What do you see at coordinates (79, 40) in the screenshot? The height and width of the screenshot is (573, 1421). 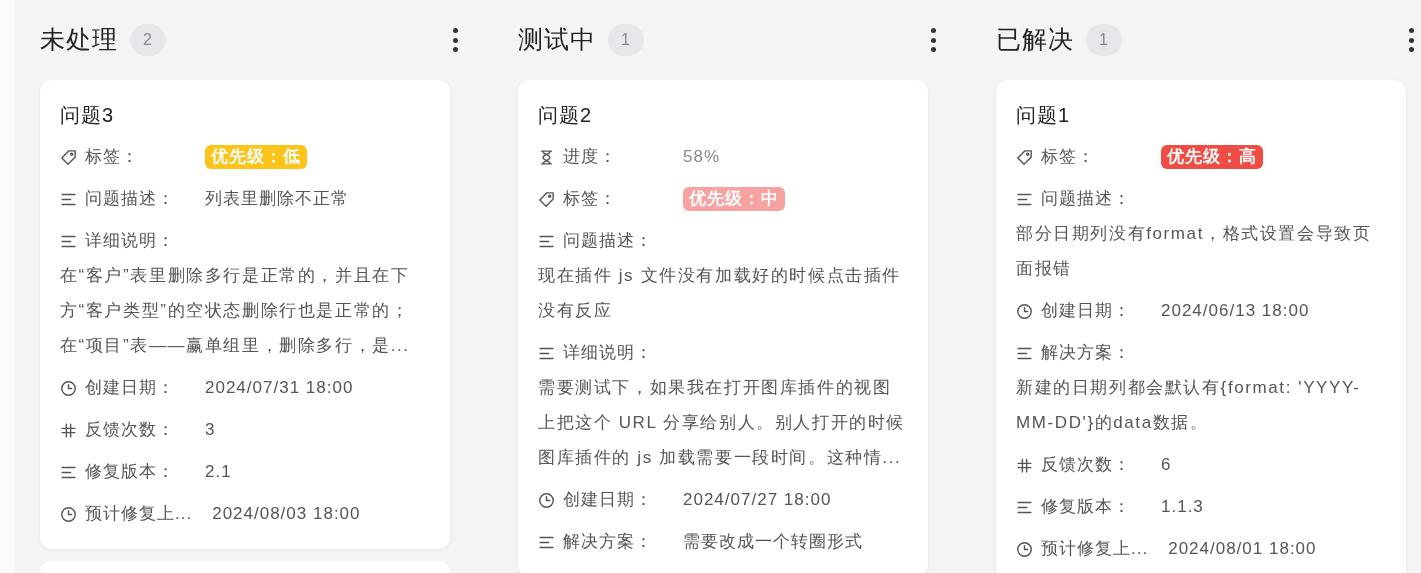 I see `column-title: 未处理` at bounding box center [79, 40].